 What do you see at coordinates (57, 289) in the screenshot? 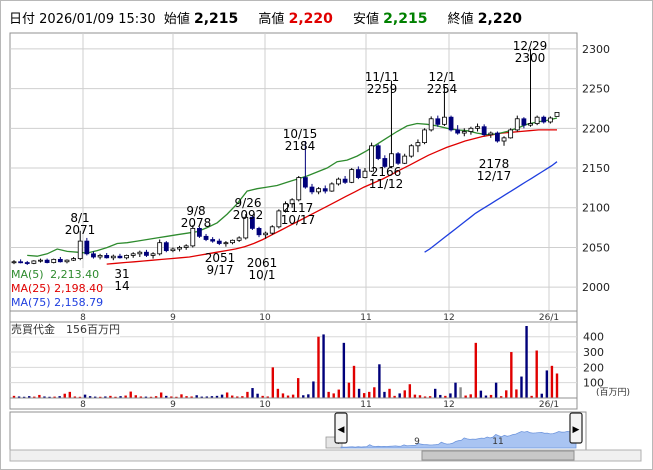
I see `legend-ma25: MA(25) 2,198.40` at bounding box center [57, 289].